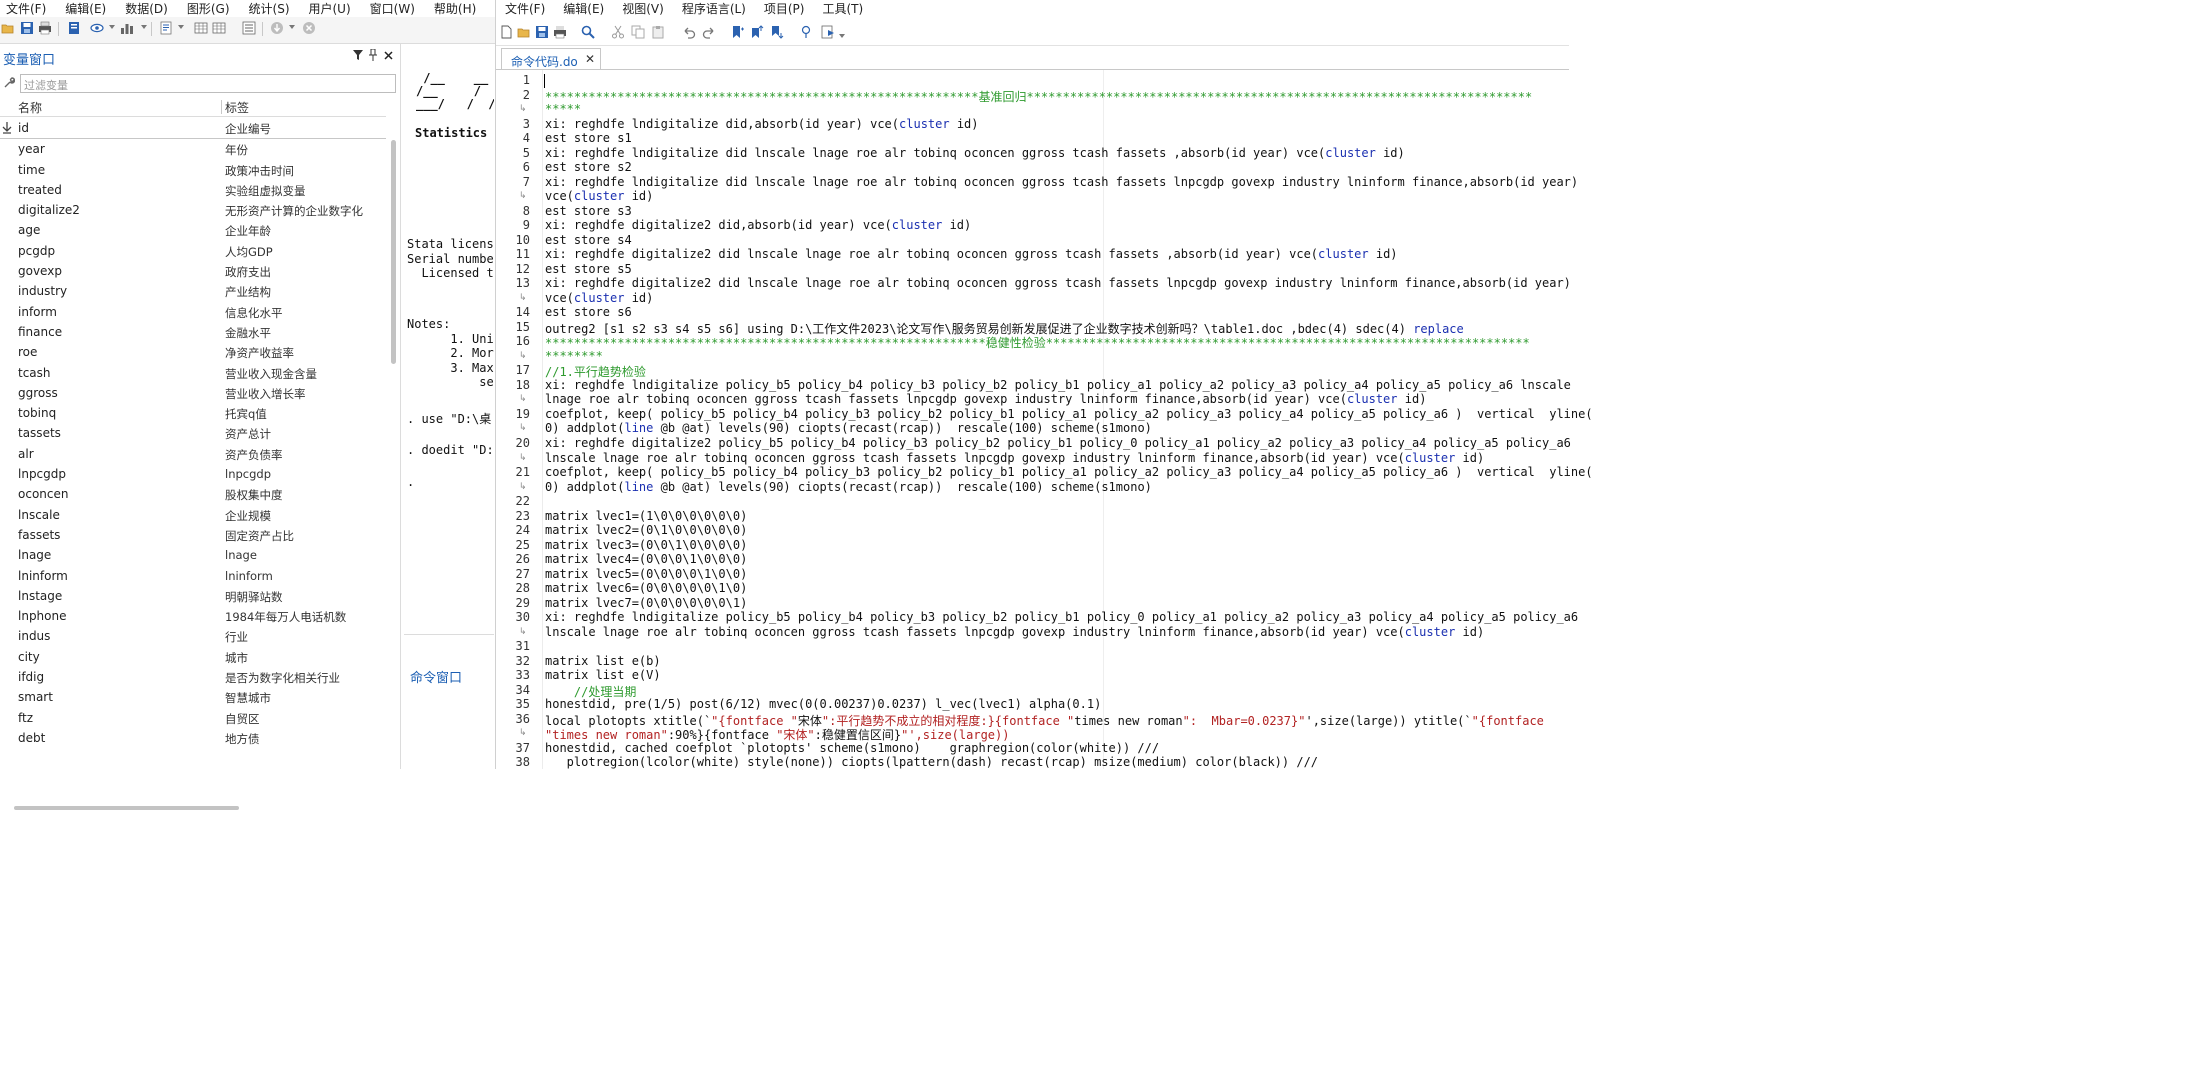 The height and width of the screenshot is (1080, 2202). What do you see at coordinates (193, 190) in the screenshot?
I see `variable-row: treated 实验组虚拟变量` at bounding box center [193, 190].